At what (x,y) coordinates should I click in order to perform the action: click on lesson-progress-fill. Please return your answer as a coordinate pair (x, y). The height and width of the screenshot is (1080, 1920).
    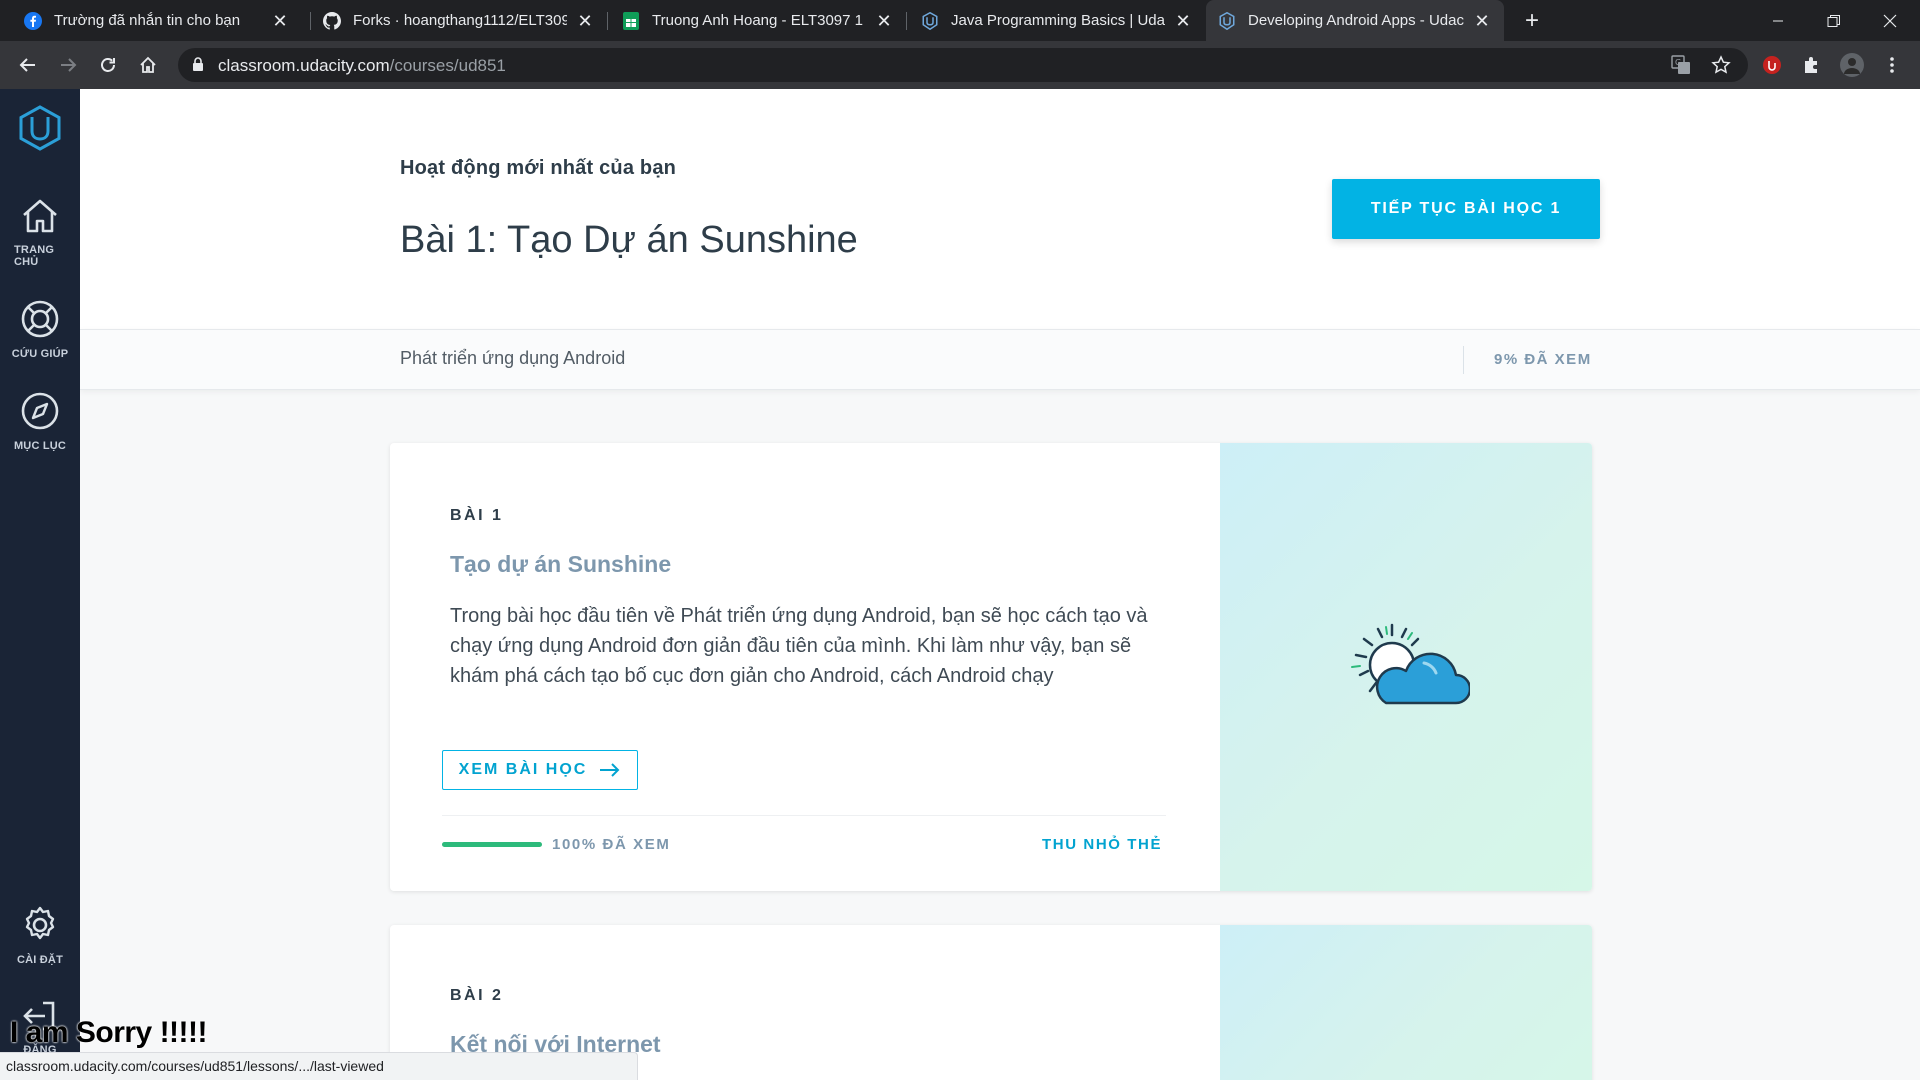
    Looking at the image, I should click on (492, 844).